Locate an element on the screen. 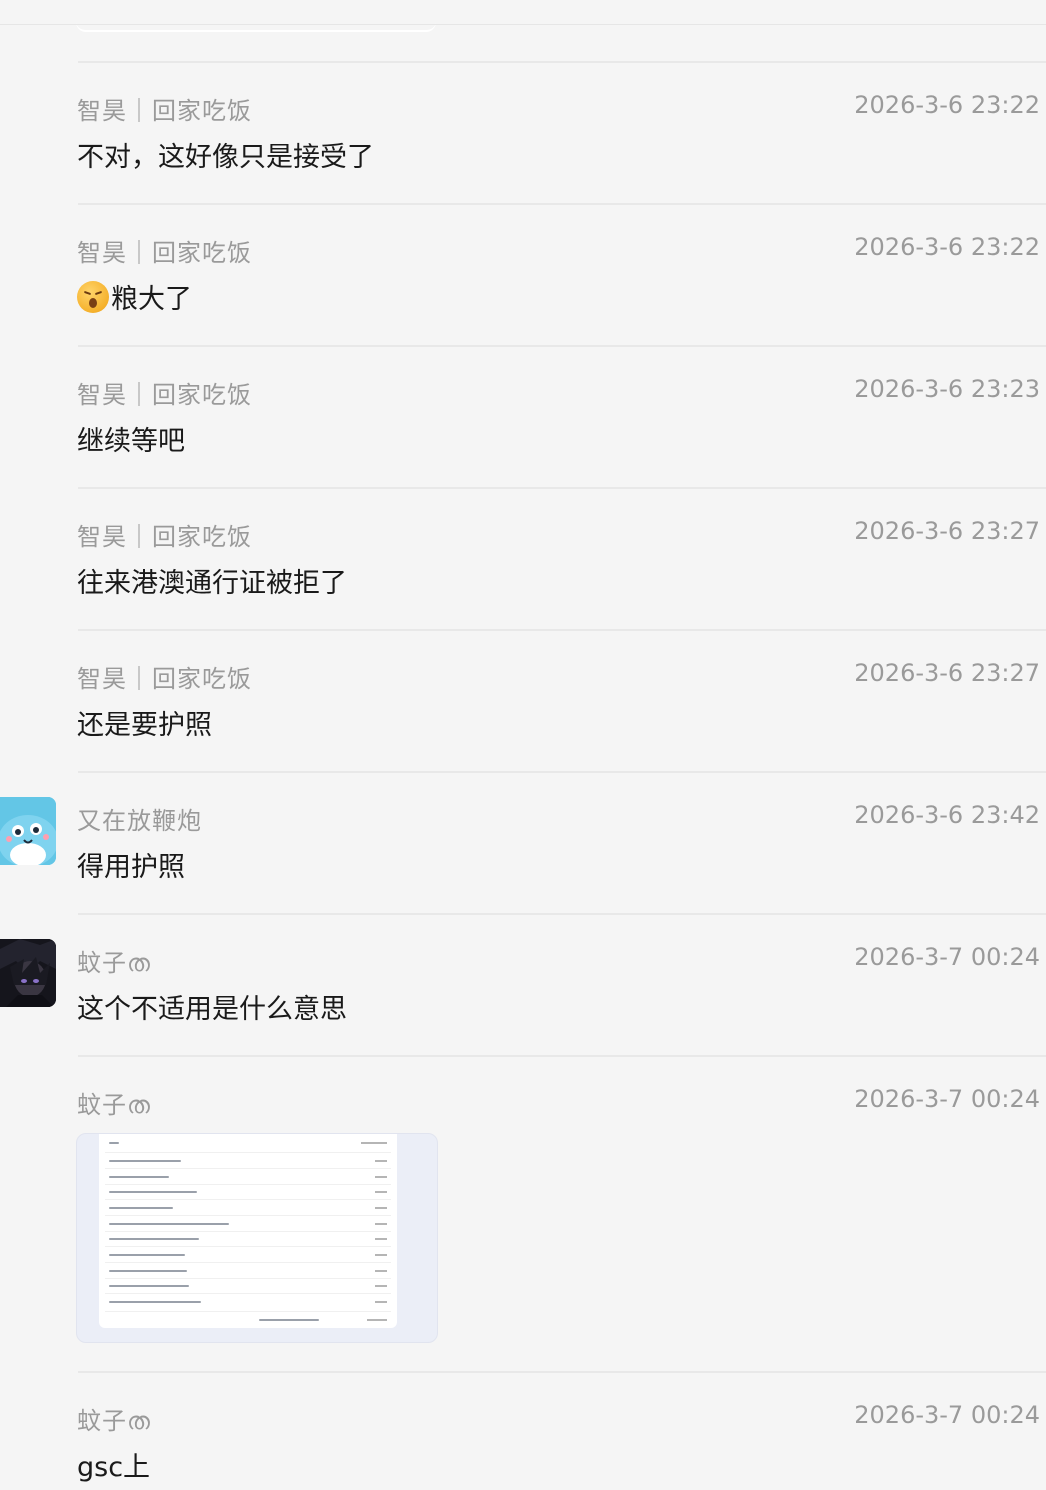 The image size is (1046, 1490). message-time: 2026-3-6 23:42 is located at coordinates (947, 815).